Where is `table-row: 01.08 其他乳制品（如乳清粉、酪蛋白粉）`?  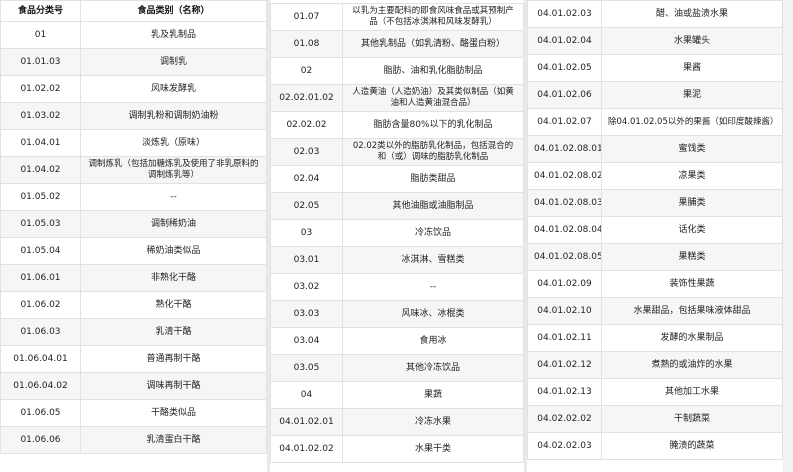 table-row: 01.08 其他乳制品（如乳清粉、酪蛋白粉） is located at coordinates (397, 44).